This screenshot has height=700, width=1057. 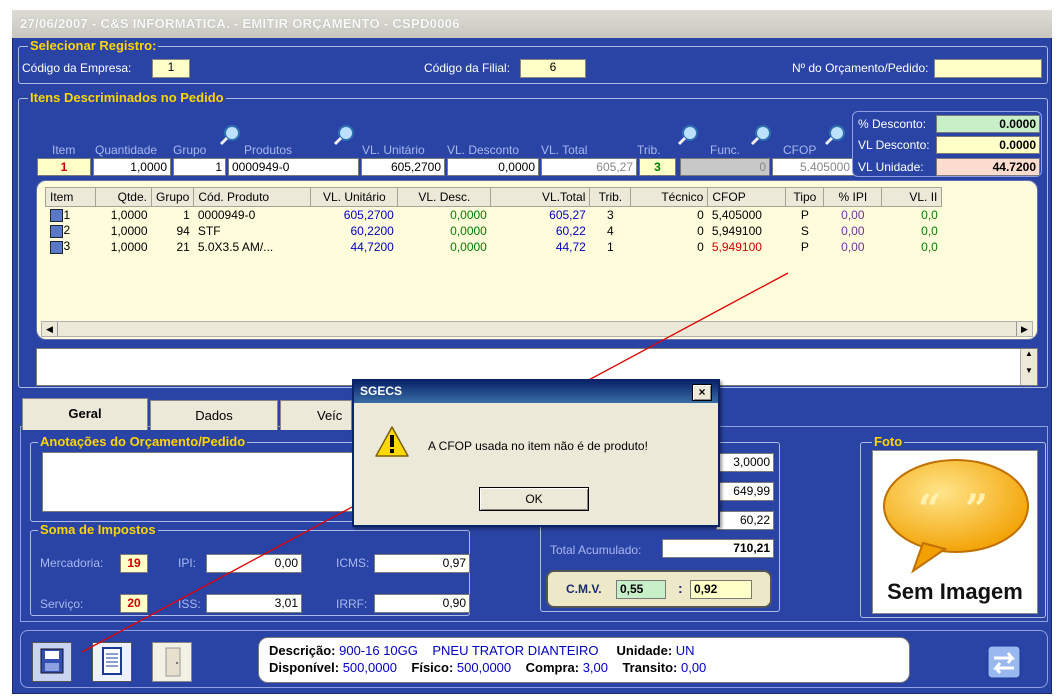 I want to click on fisico-value: 500,0000, so click(x=484, y=667).